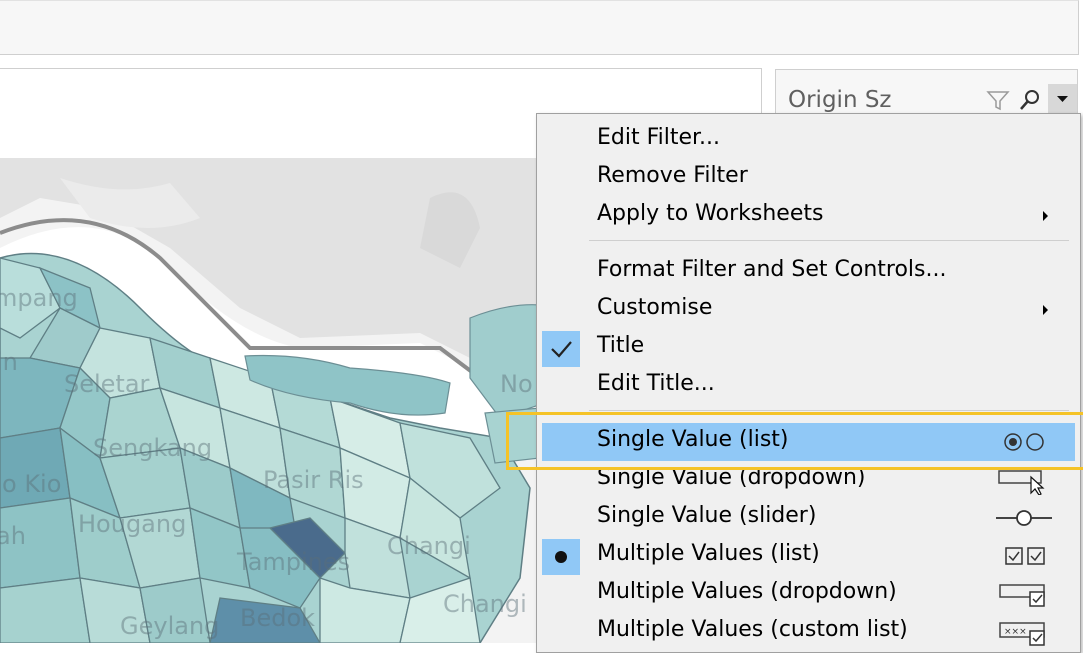 The width and height of the screenshot is (1083, 653). I want to click on menu-item-multiple-values-dropdown: Multiple Values (dropdown), so click(808, 594).